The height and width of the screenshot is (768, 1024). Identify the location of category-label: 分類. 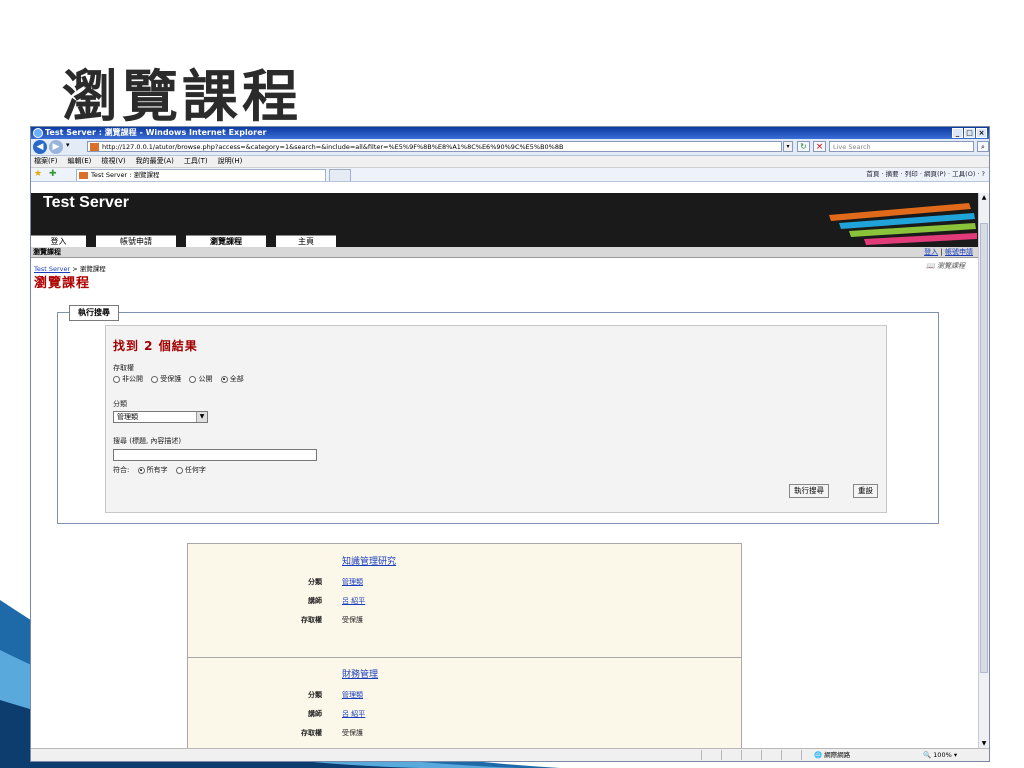
(120, 404).